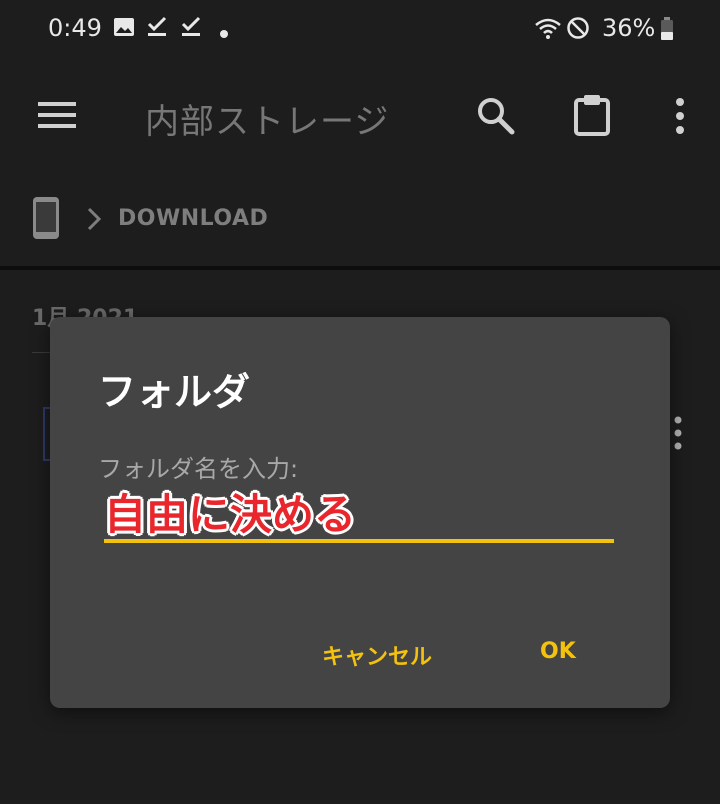 Image resolution: width=720 pixels, height=804 pixels. I want to click on ok-button: OK, so click(558, 651).